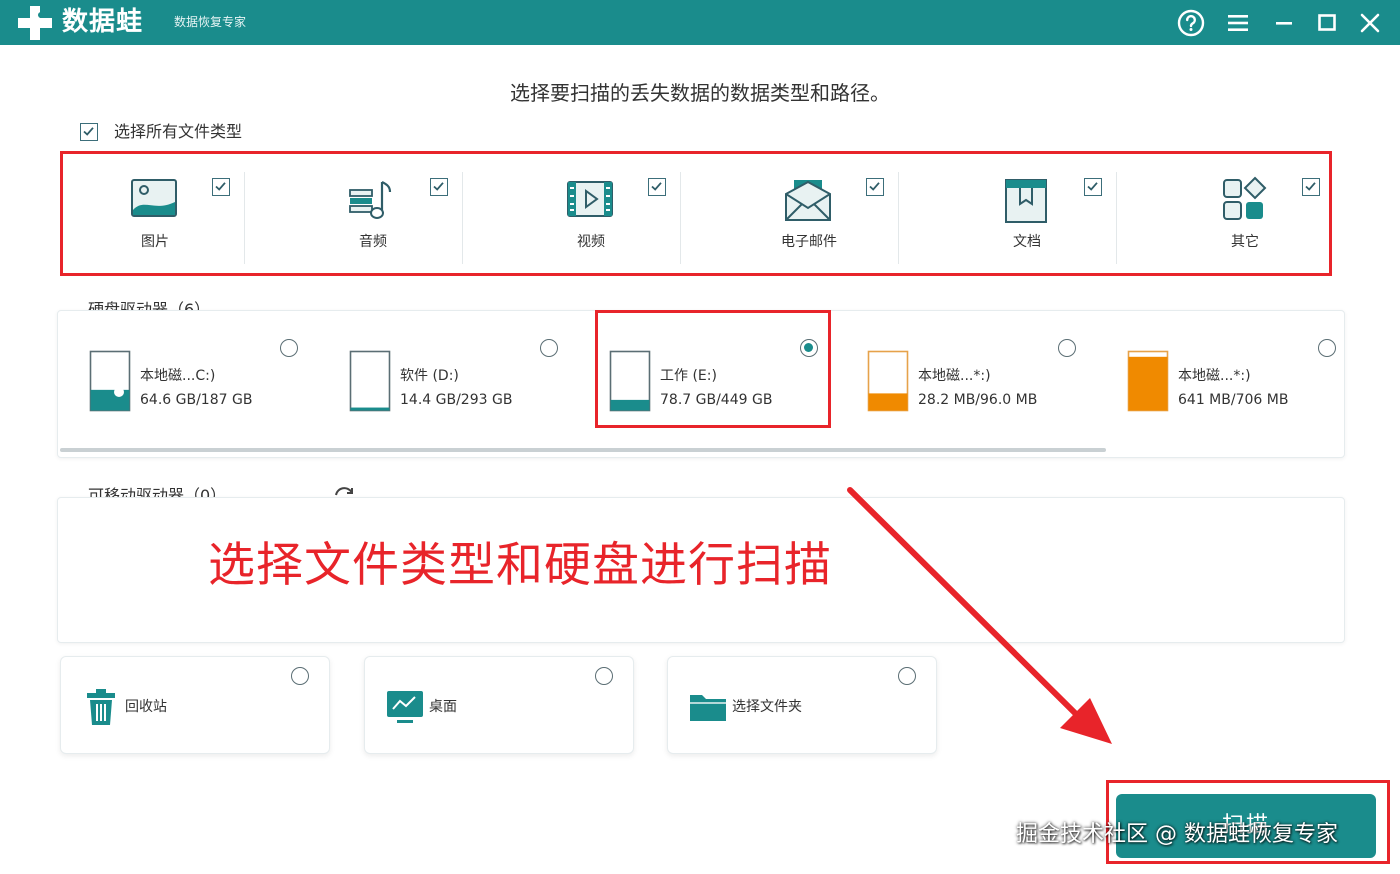 This screenshot has height=874, width=1400. Describe the element at coordinates (35, 23) in the screenshot. I see `logo-icon` at that location.